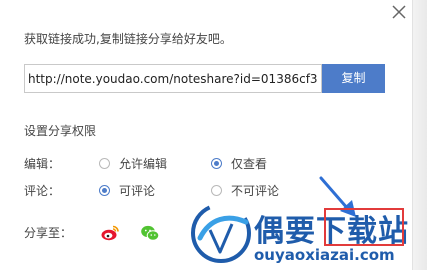 Image resolution: width=427 pixels, height=270 pixels. I want to click on wechat-icon, so click(150, 233).